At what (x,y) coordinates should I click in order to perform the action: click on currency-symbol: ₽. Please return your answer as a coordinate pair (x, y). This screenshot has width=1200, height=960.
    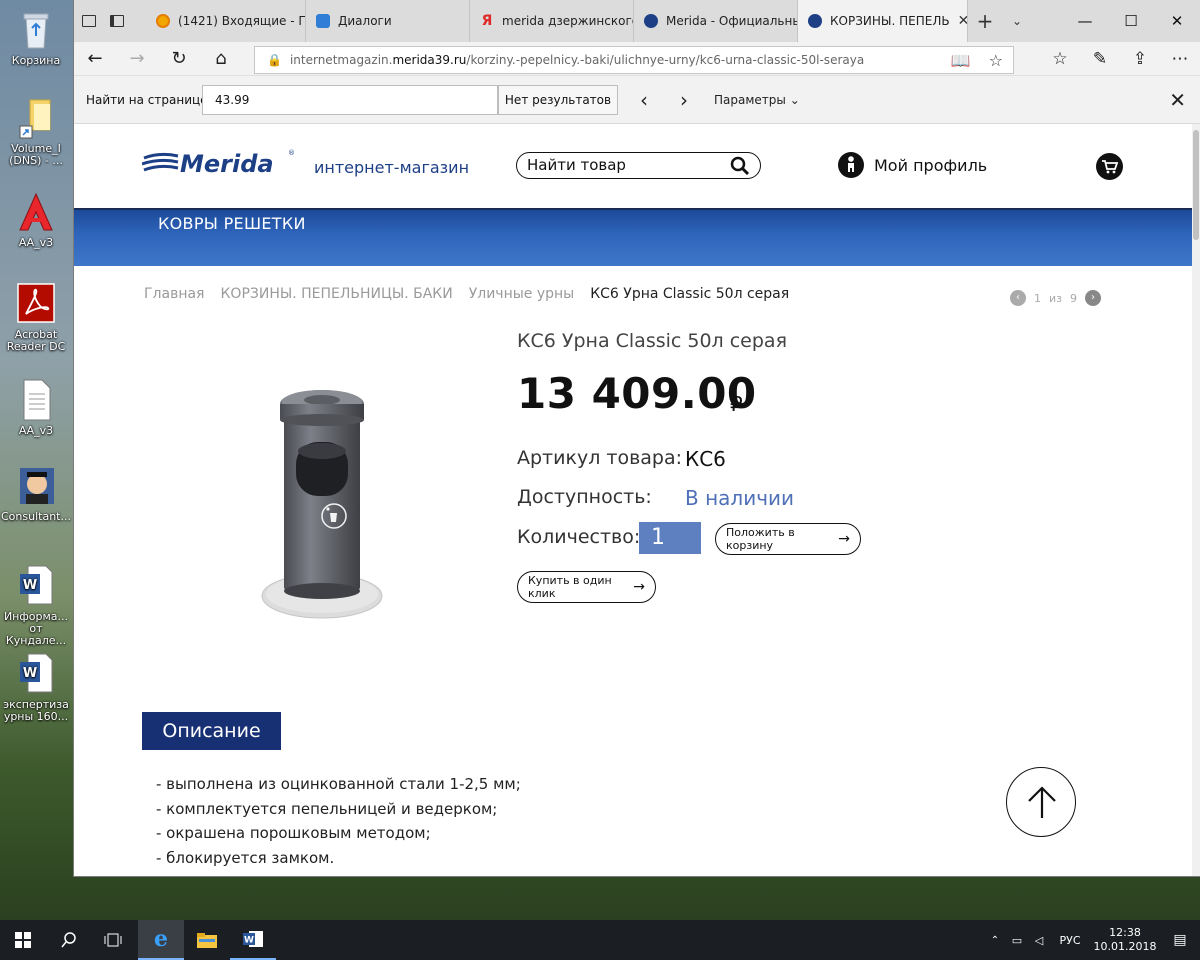
    Looking at the image, I should click on (736, 404).